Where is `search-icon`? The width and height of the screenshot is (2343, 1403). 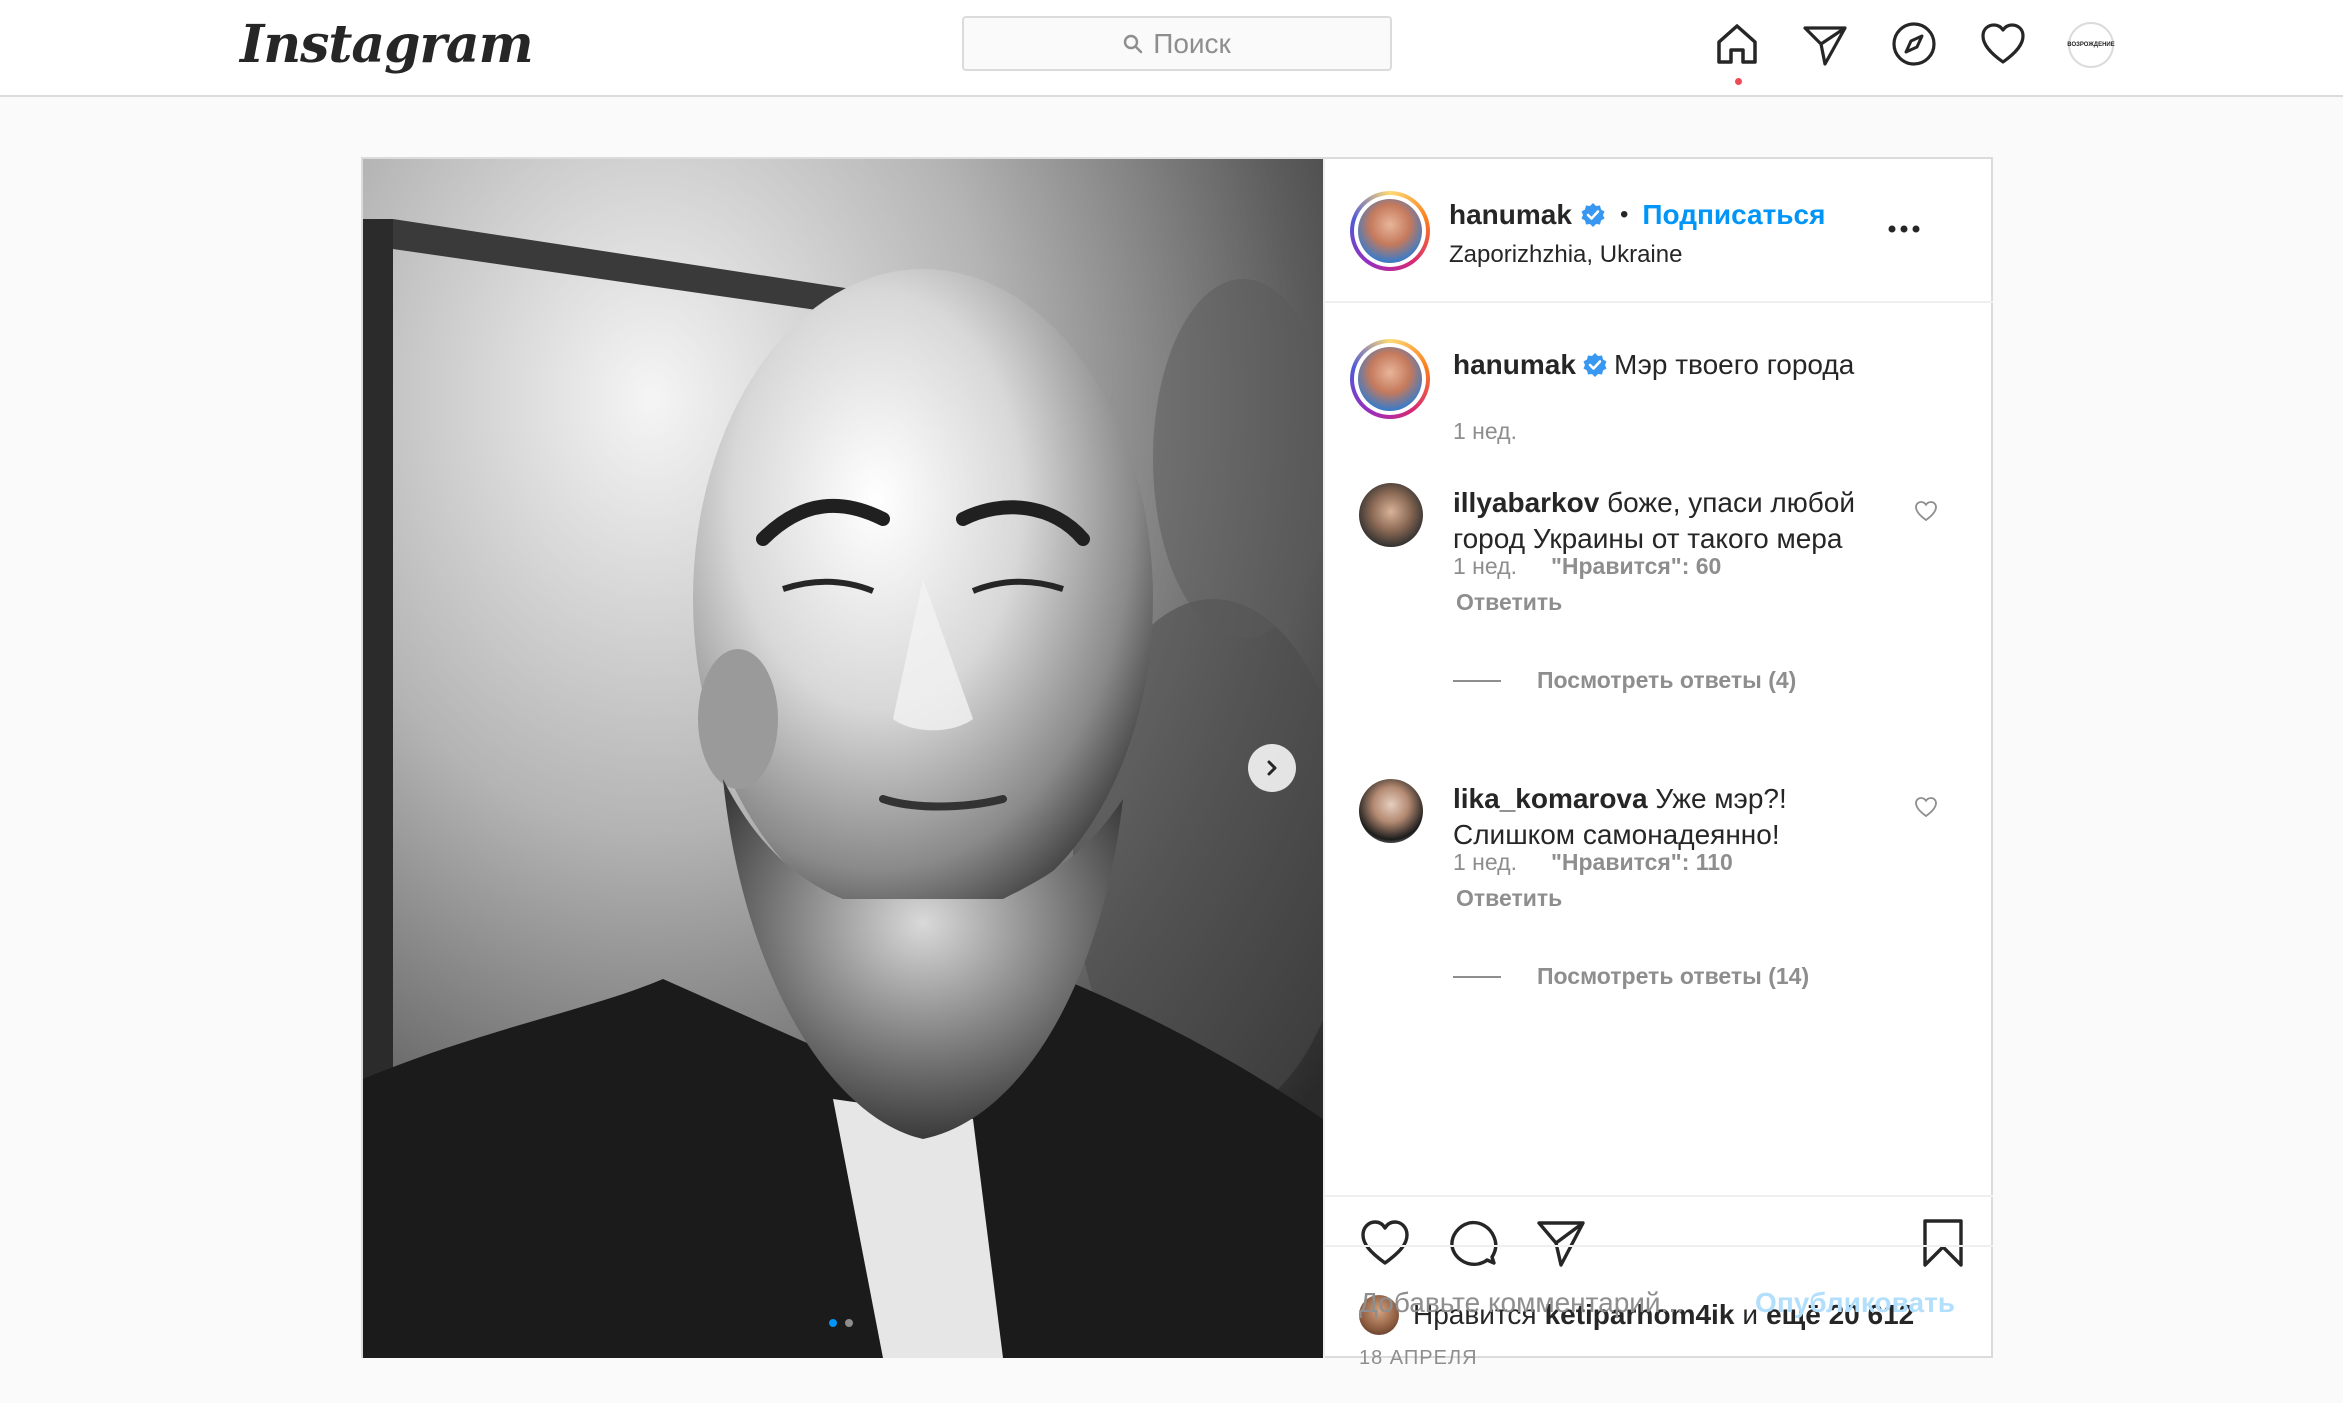 search-icon is located at coordinates (1133, 43).